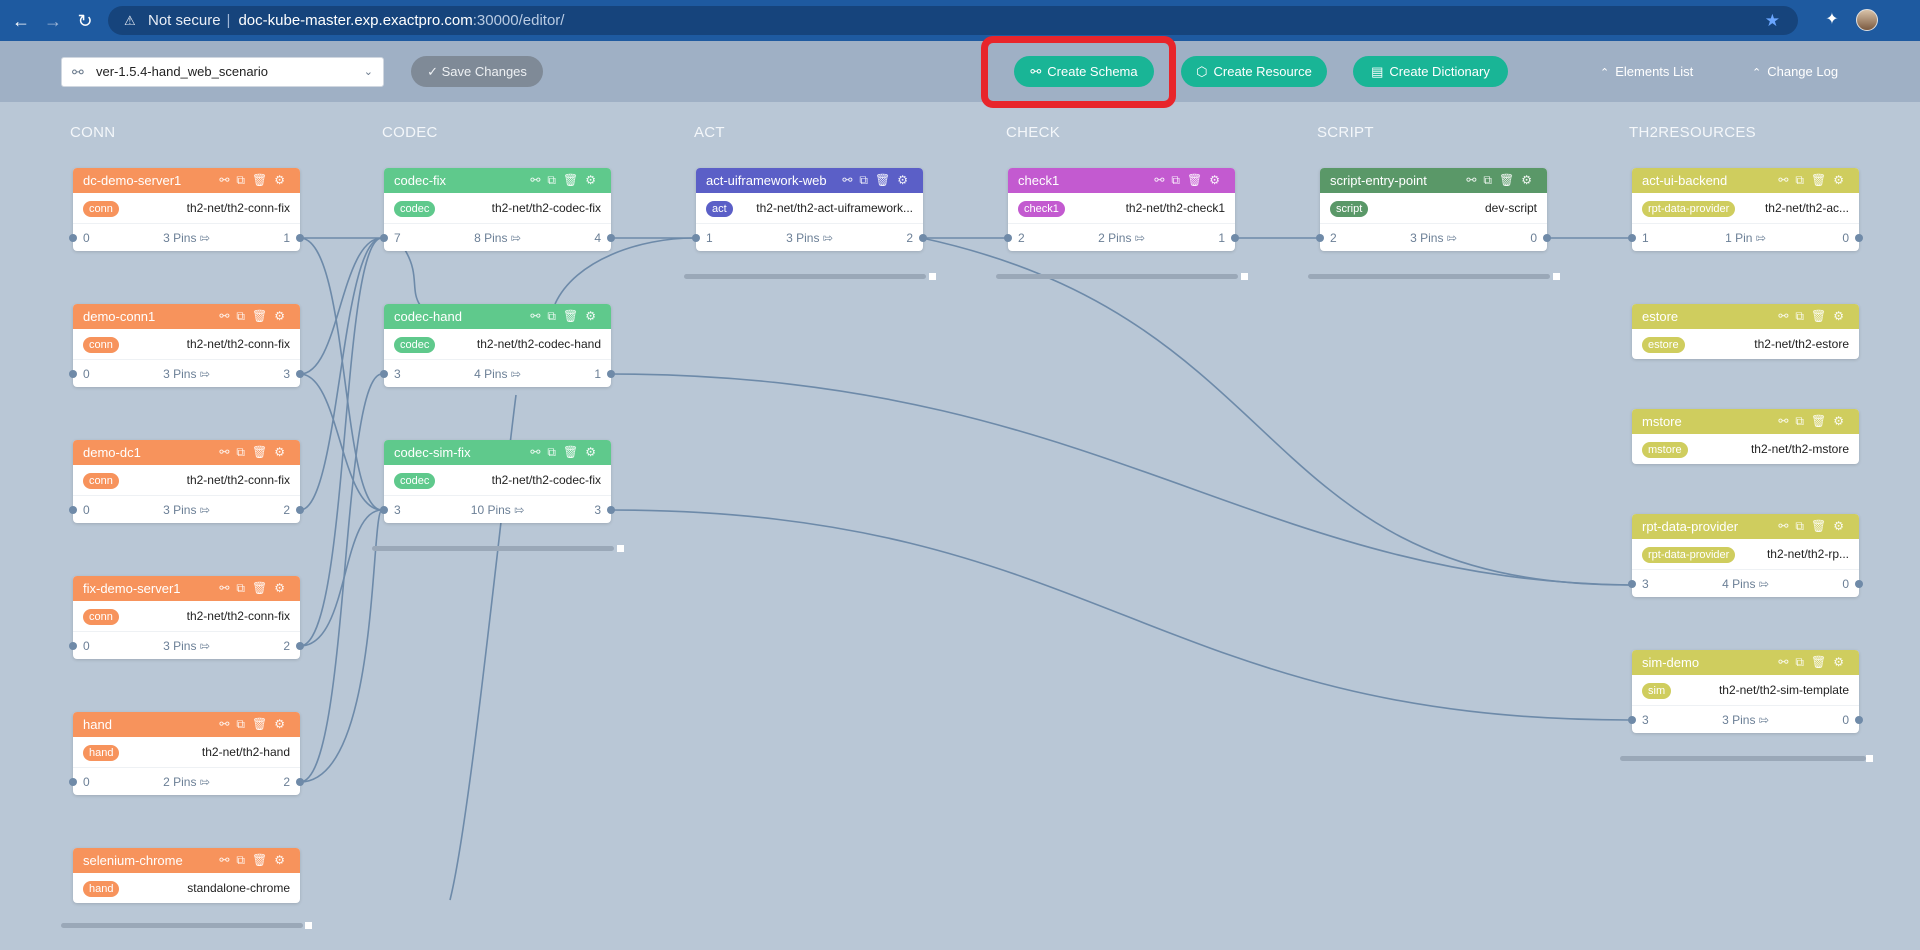 The height and width of the screenshot is (950, 1920). What do you see at coordinates (1439, 71) in the screenshot?
I see `create-dictionary-label: Create Dictionary` at bounding box center [1439, 71].